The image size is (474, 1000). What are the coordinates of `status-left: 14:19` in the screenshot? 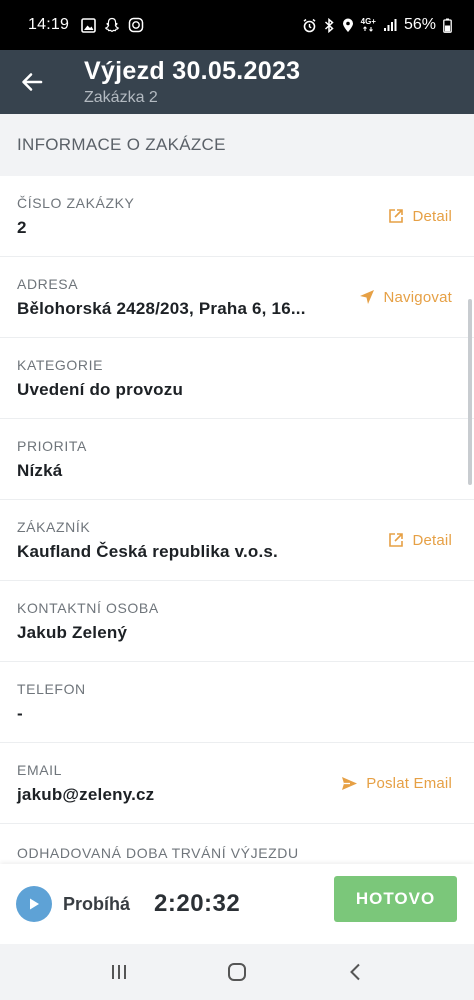 It's located at (86, 25).